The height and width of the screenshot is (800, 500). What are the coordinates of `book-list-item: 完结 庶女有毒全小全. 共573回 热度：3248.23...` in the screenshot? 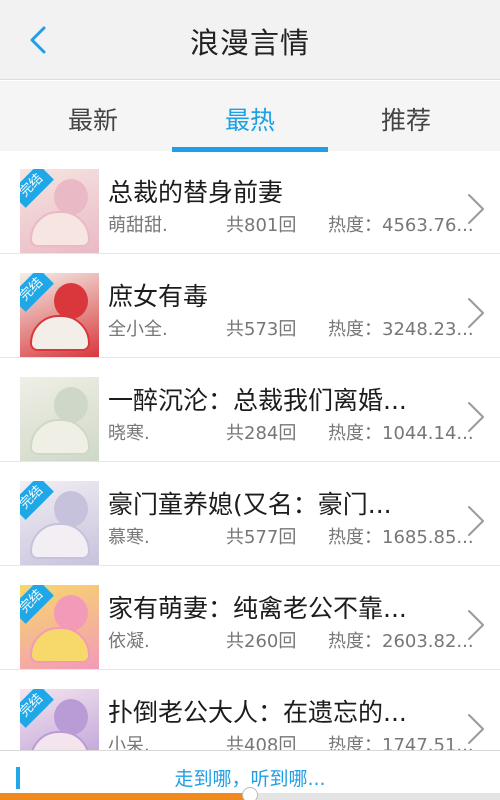 It's located at (250, 306).